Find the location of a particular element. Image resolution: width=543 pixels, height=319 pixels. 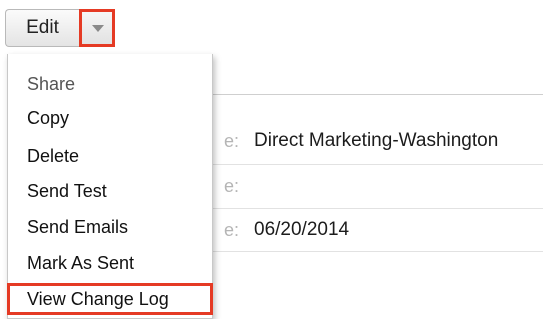

menu-item-delete: Delete is located at coordinates (110, 156).